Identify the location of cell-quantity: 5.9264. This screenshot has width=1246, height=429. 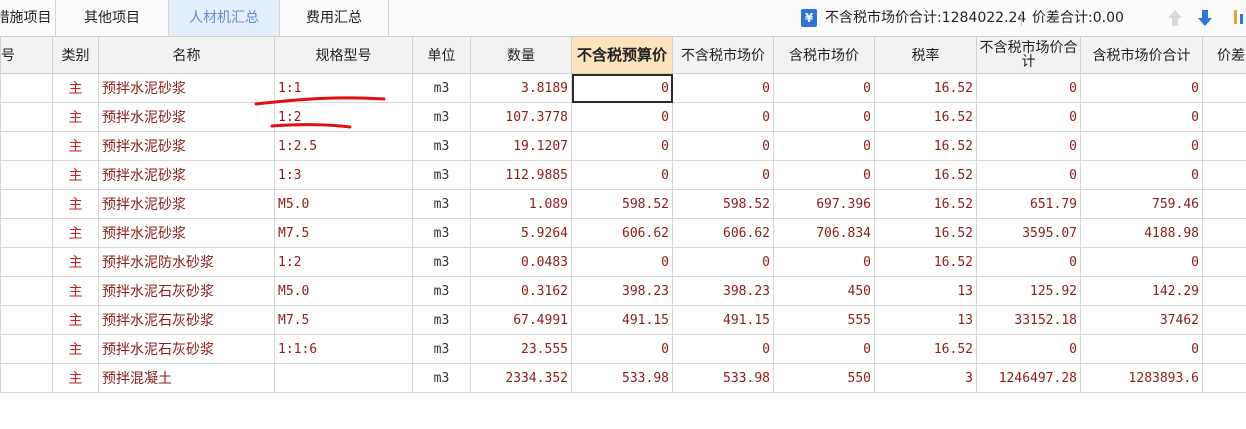
(521, 233).